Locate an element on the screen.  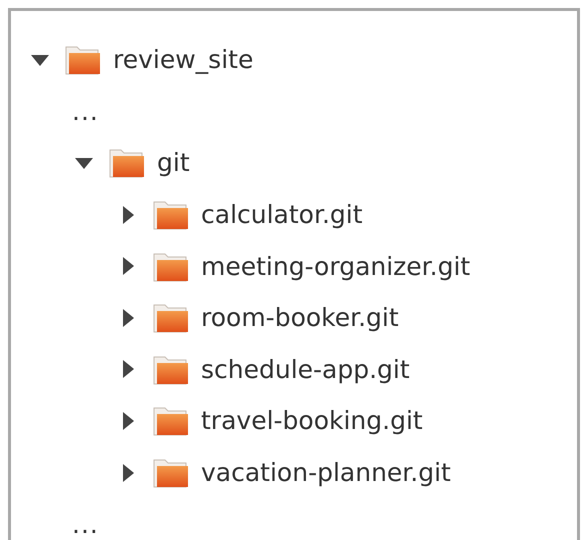
folder-name: git is located at coordinates (173, 163).